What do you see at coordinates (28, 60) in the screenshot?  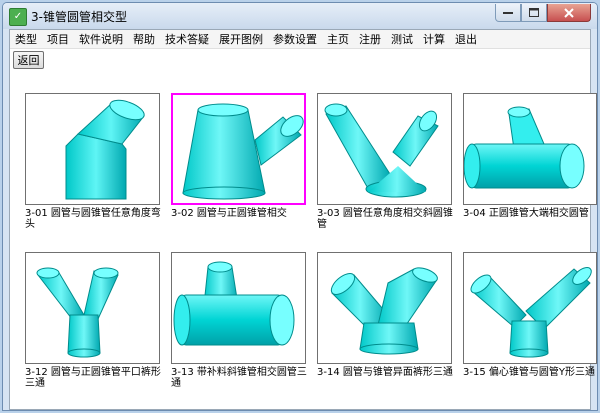 I see `back-button: 返回` at bounding box center [28, 60].